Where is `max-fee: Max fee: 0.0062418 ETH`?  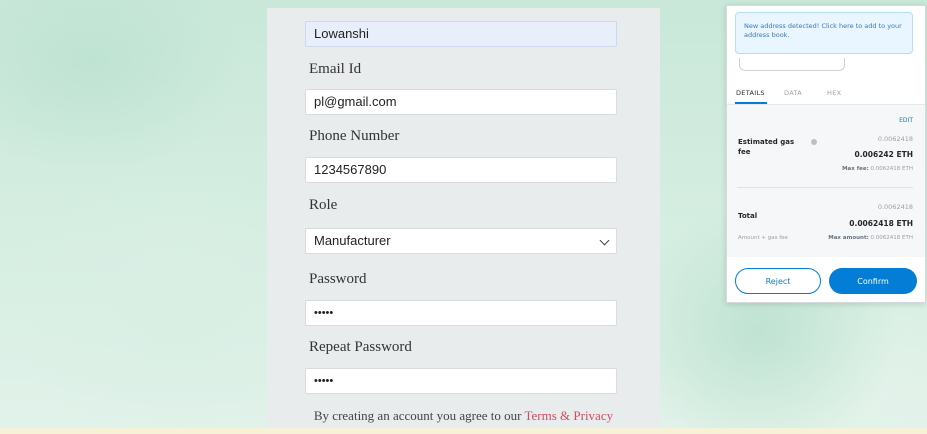 max-fee: Max fee: 0.0062418 ETH is located at coordinates (877, 169).